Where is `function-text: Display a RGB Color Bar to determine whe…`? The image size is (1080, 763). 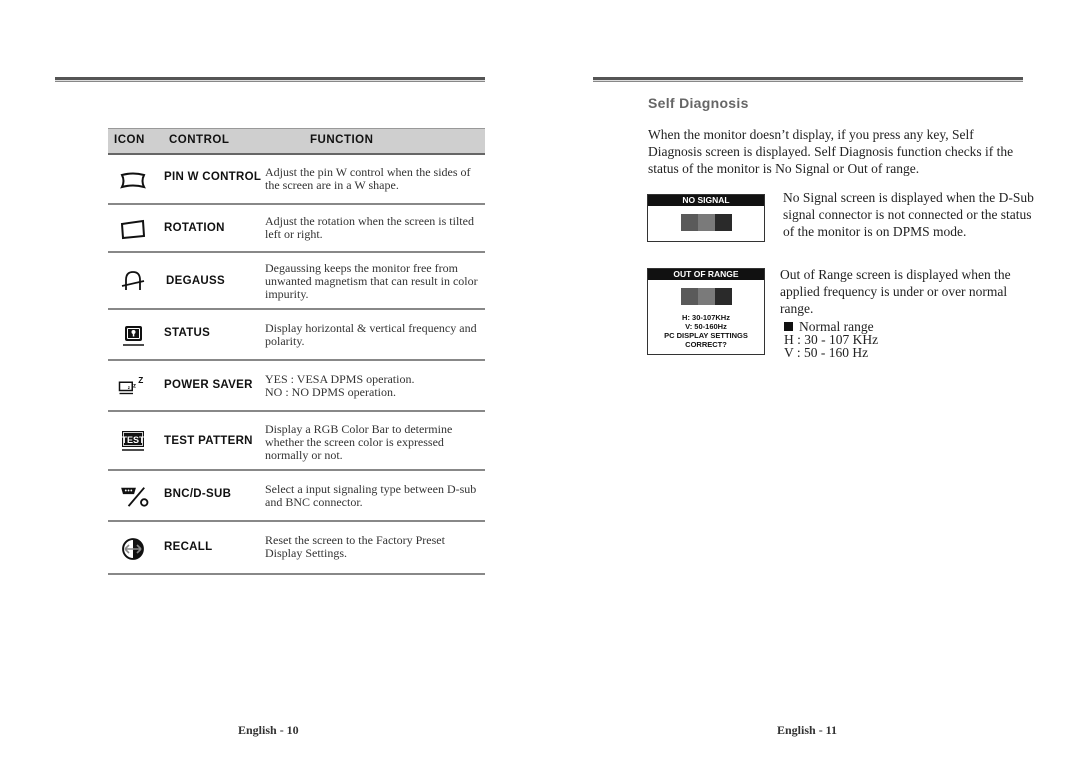 function-text: Display a RGB Color Bar to determine whe… is located at coordinates (359, 442).